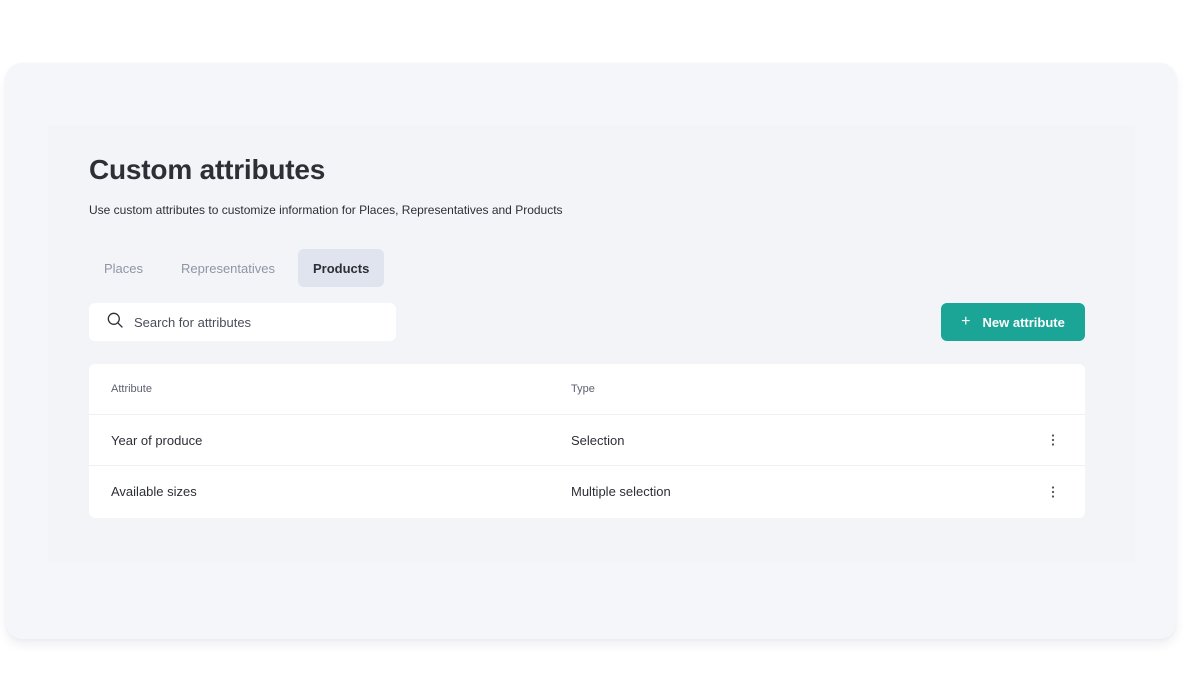  I want to click on table-row: Year of produce Selection, so click(587, 440).